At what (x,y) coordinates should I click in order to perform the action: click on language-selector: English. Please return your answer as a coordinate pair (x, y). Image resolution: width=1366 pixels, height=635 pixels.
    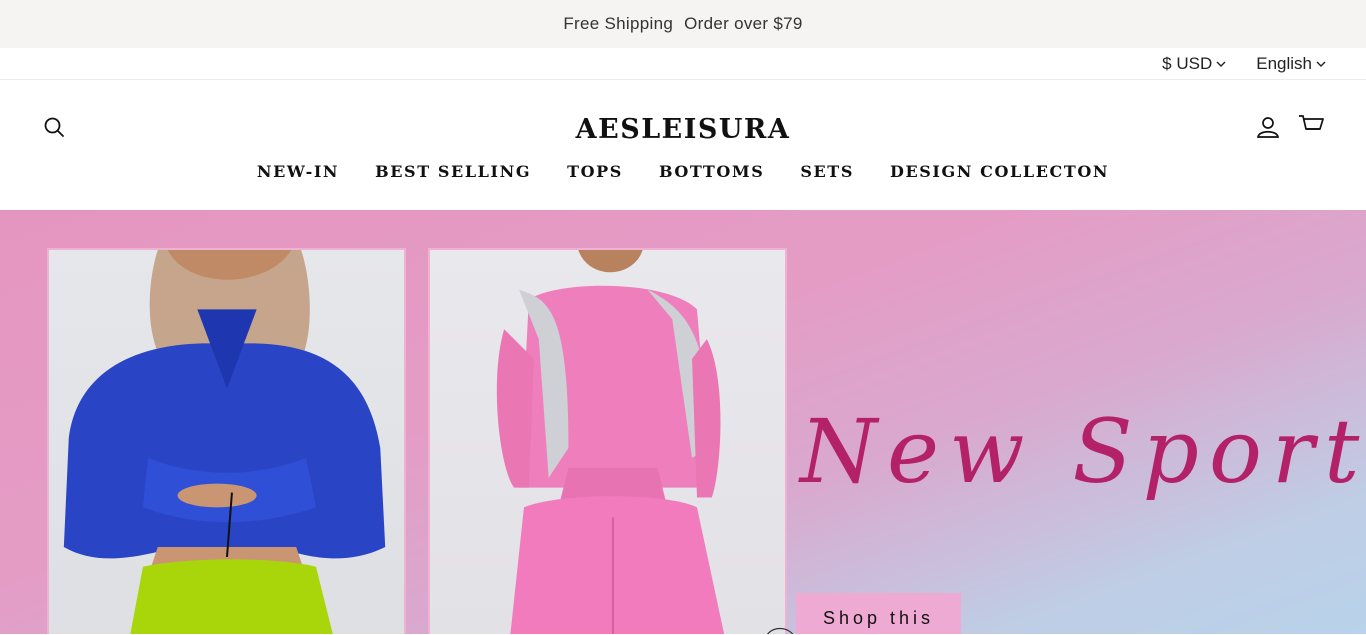
    Looking at the image, I should click on (1291, 64).